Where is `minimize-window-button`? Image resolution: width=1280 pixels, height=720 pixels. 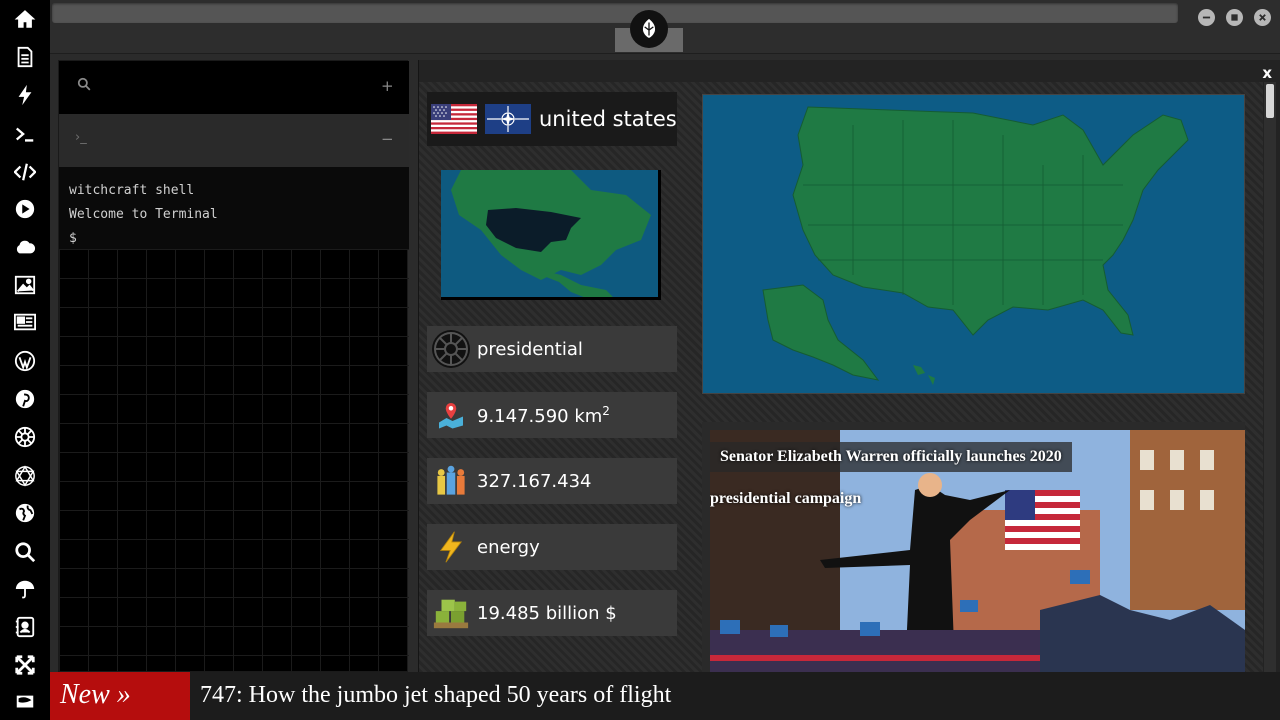 minimize-window-button is located at coordinates (1206, 17).